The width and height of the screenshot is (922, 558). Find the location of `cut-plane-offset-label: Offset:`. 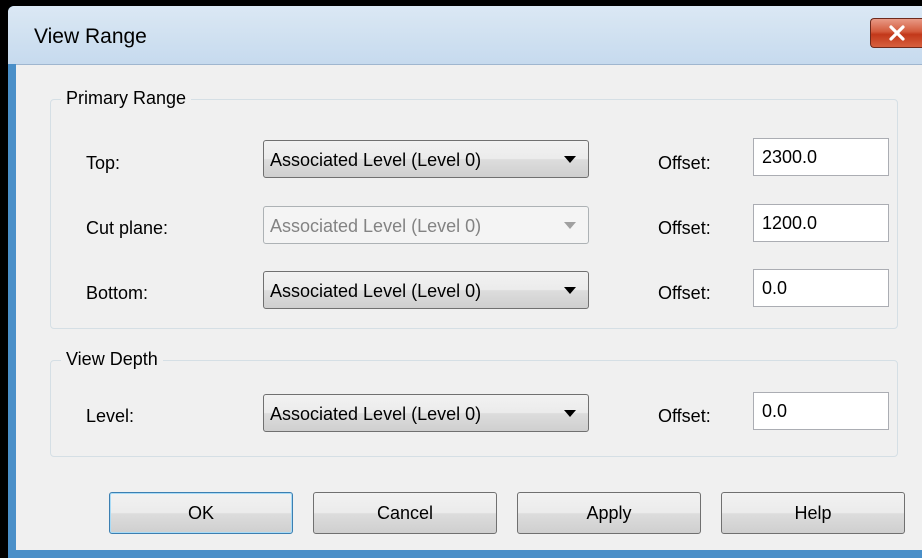

cut-plane-offset-label: Offset: is located at coordinates (684, 228).